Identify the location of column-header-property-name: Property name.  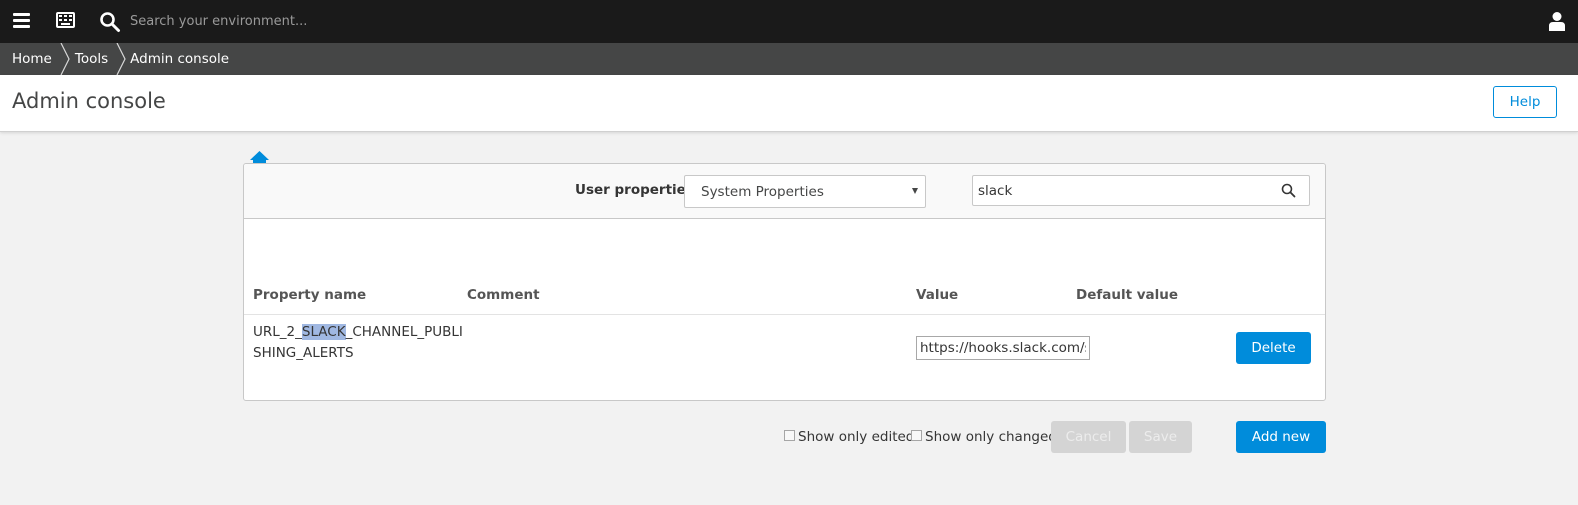
(310, 295).